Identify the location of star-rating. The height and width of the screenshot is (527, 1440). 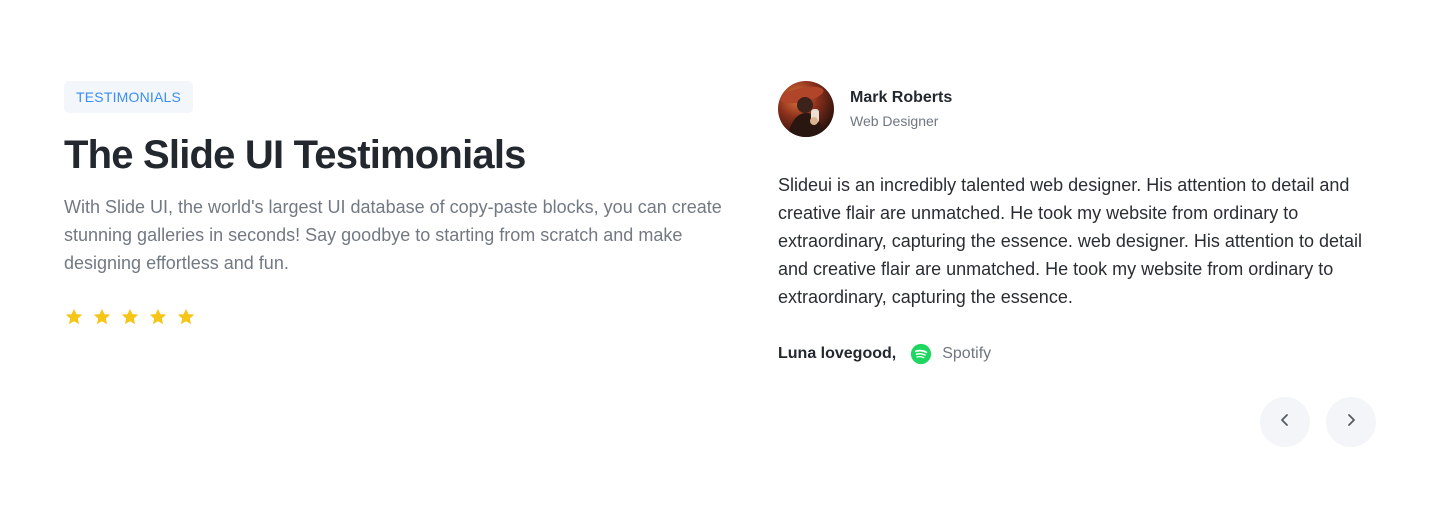
(394, 317).